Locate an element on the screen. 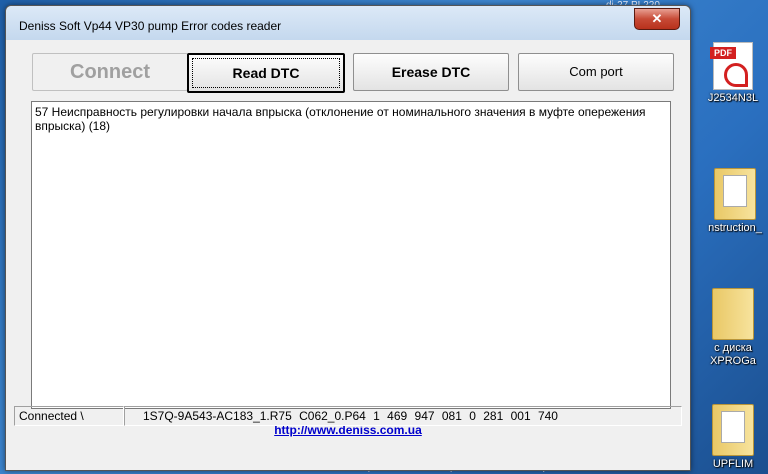  pdf-tag: PDF is located at coordinates (723, 53).